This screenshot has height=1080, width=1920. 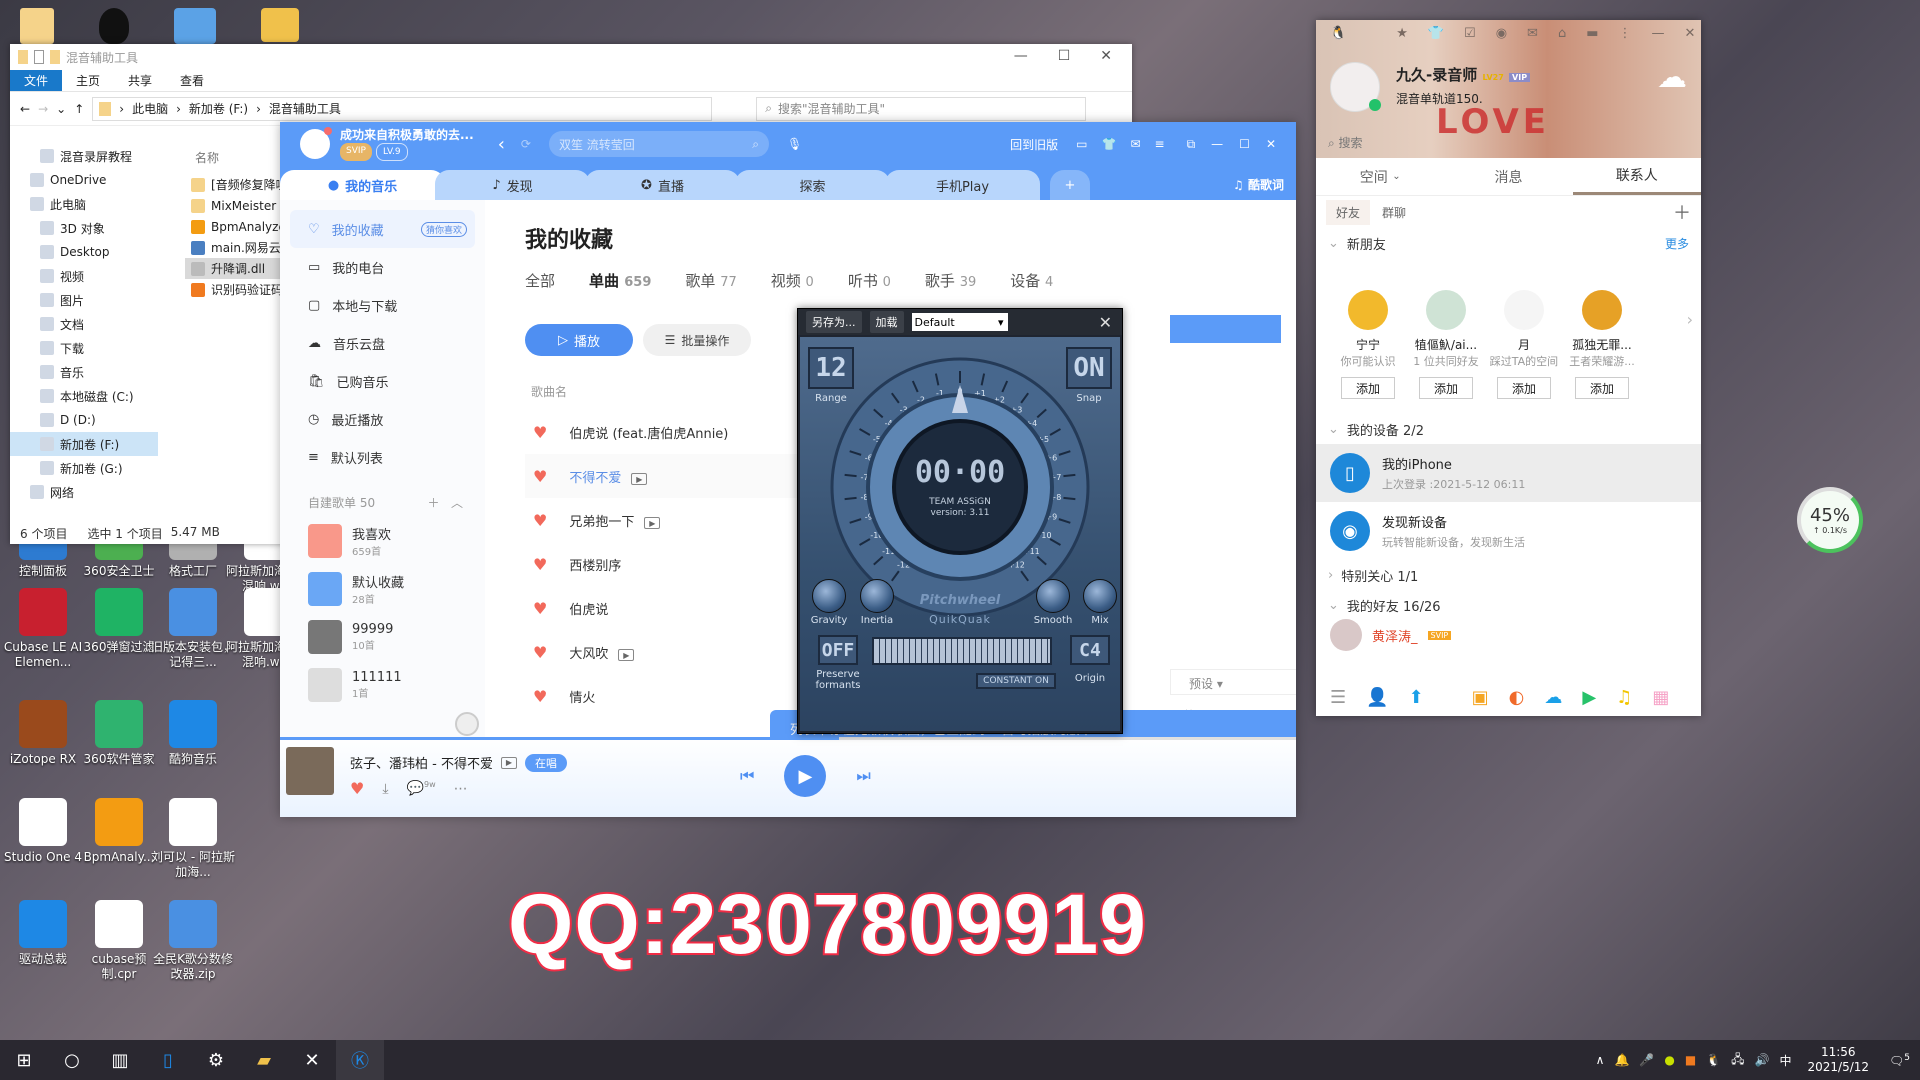 What do you see at coordinates (1672, 77) in the screenshot?
I see `weather-cloud-icon: ☁` at bounding box center [1672, 77].